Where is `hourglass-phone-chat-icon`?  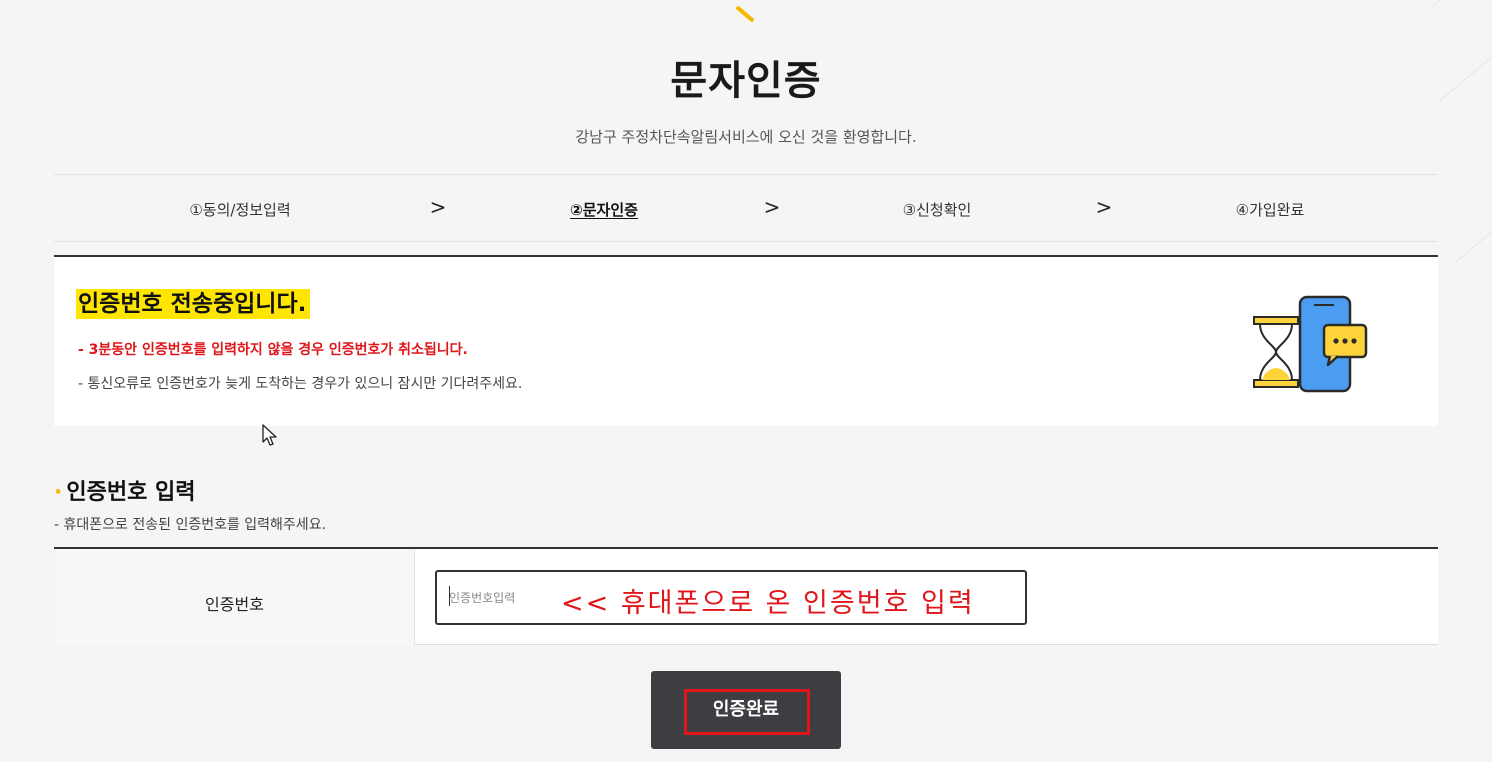
hourglass-phone-chat-icon is located at coordinates (1310, 347).